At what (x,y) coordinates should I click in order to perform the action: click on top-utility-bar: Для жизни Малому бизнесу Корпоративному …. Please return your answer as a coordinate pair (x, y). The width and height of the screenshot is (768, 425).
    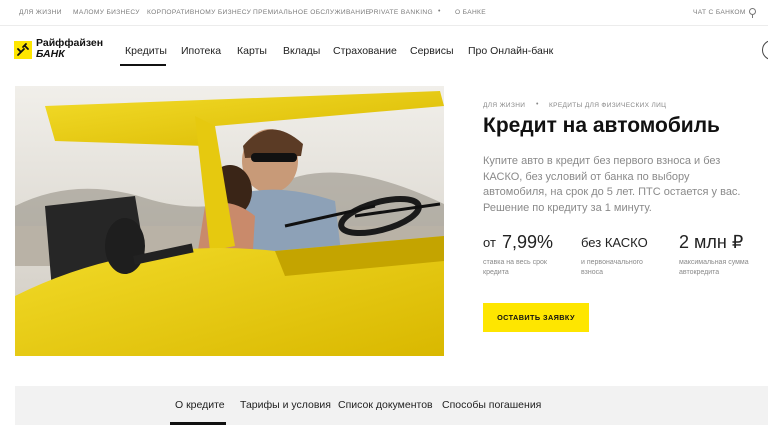
    Looking at the image, I should click on (384, 13).